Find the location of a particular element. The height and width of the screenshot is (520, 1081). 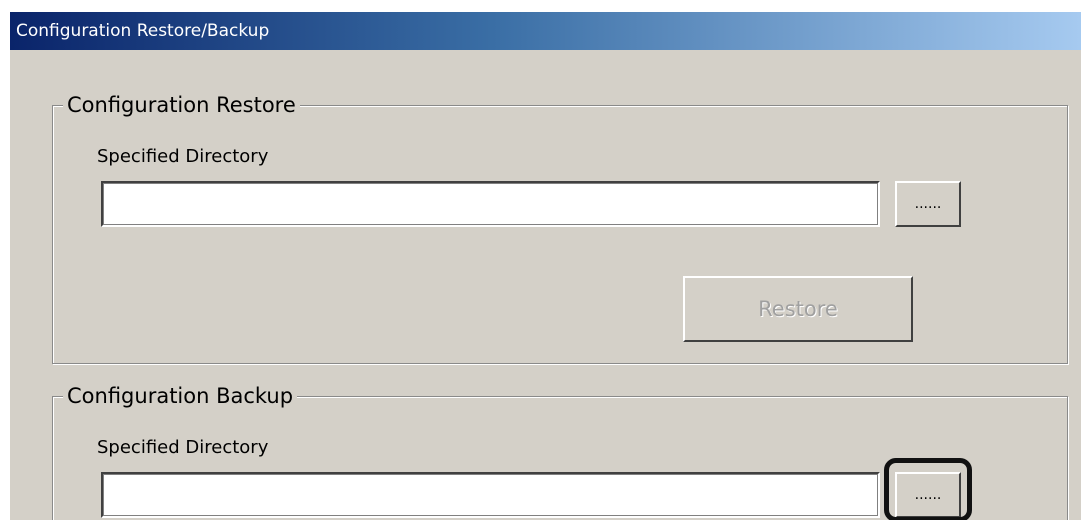

restore-group-legend: Configuration Restore is located at coordinates (181, 105).